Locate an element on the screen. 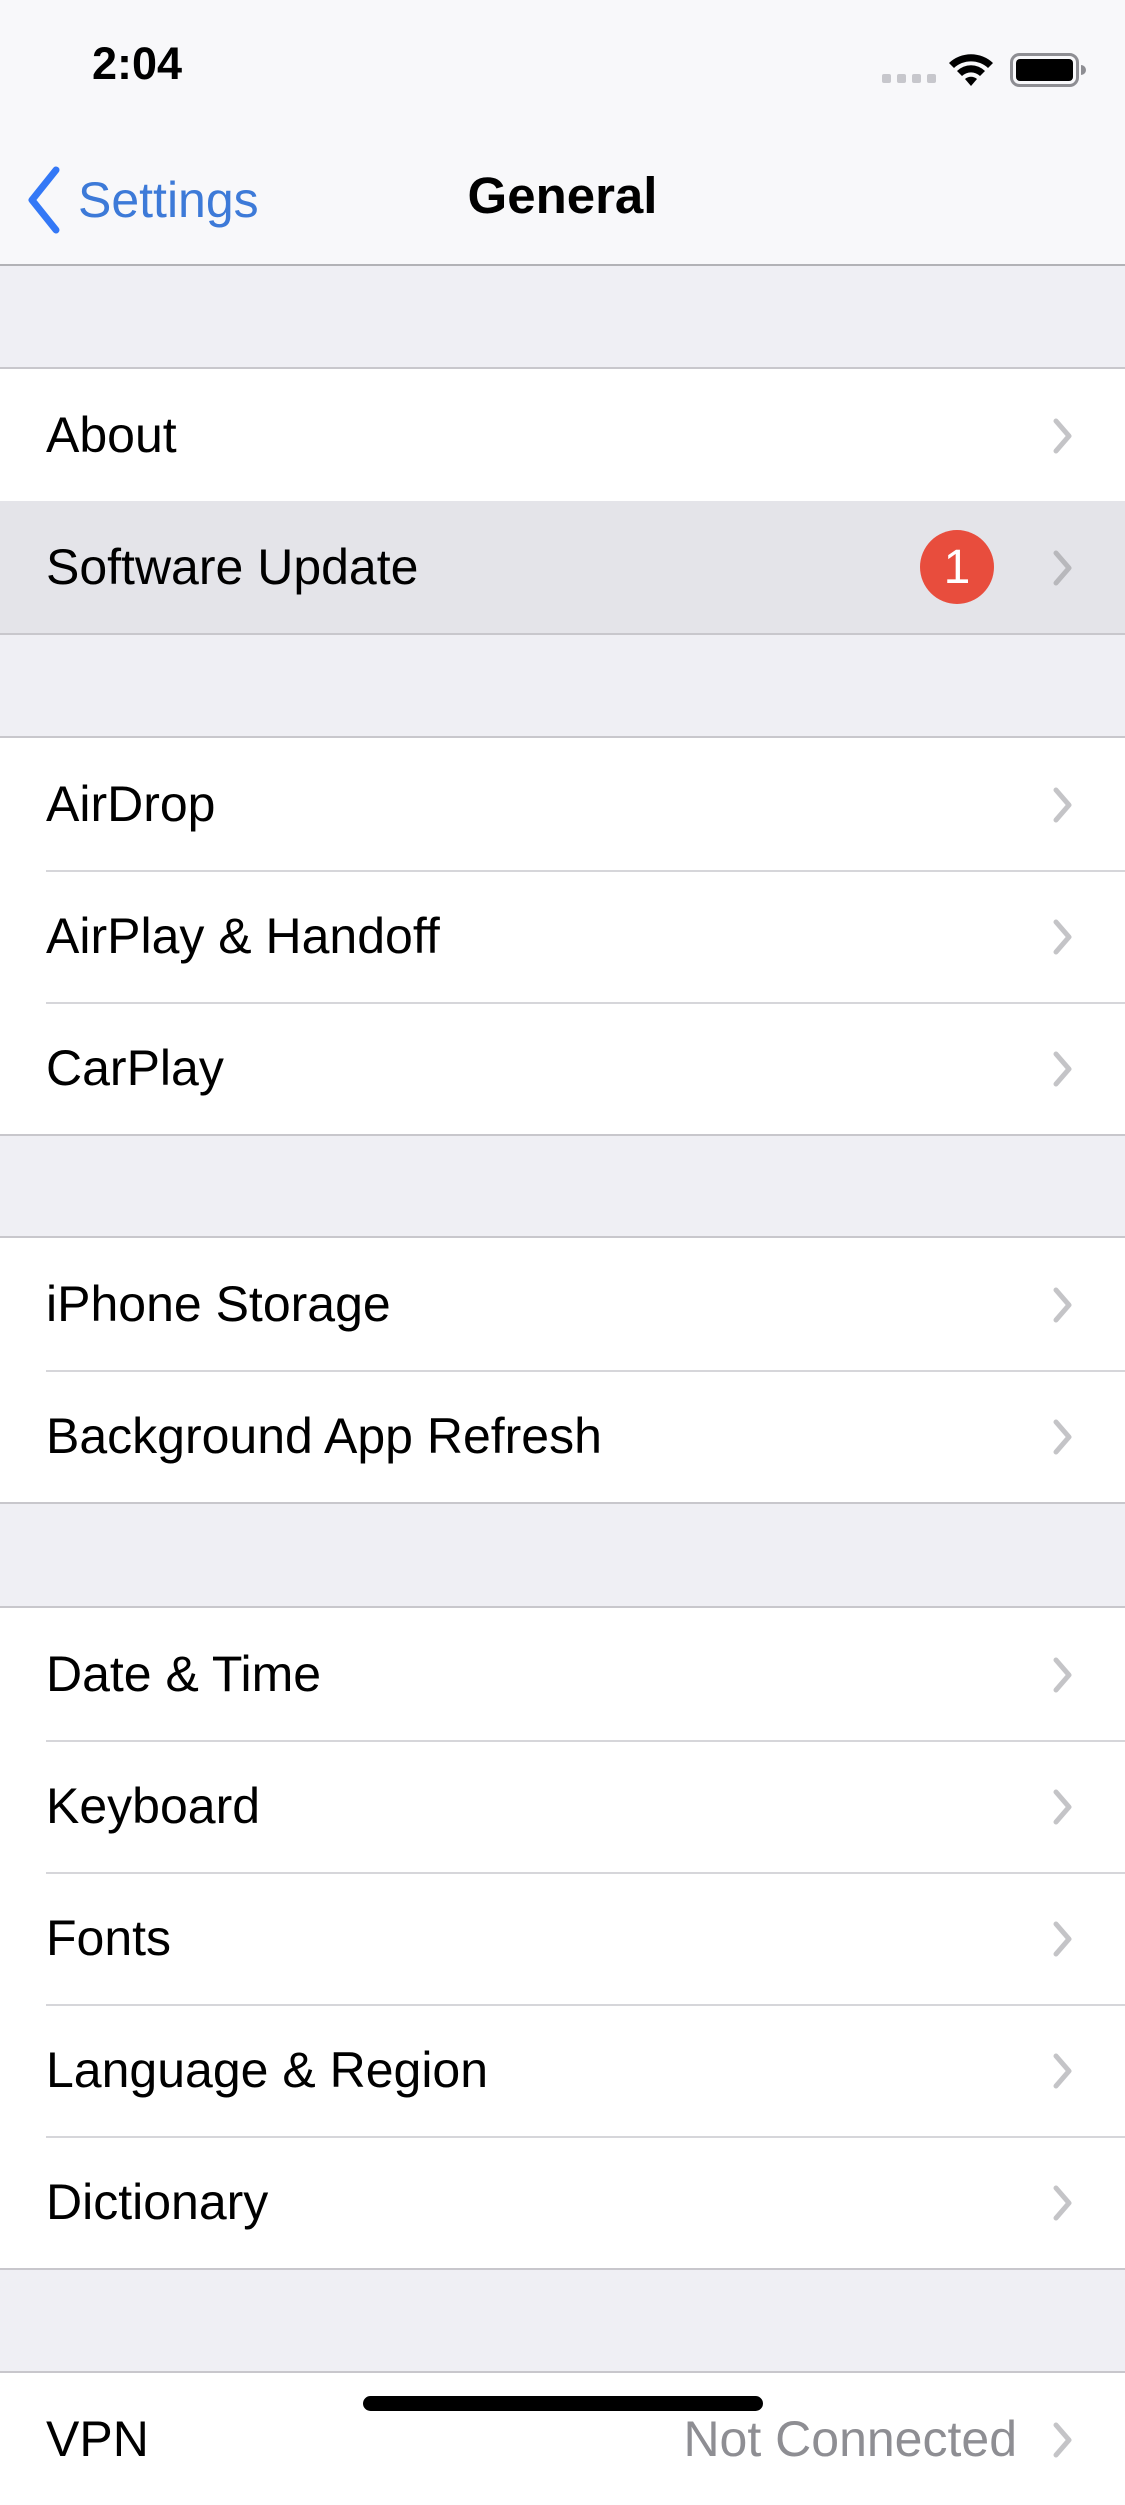 This screenshot has height=2505, width=1125. row-label: VPN is located at coordinates (97, 2439).